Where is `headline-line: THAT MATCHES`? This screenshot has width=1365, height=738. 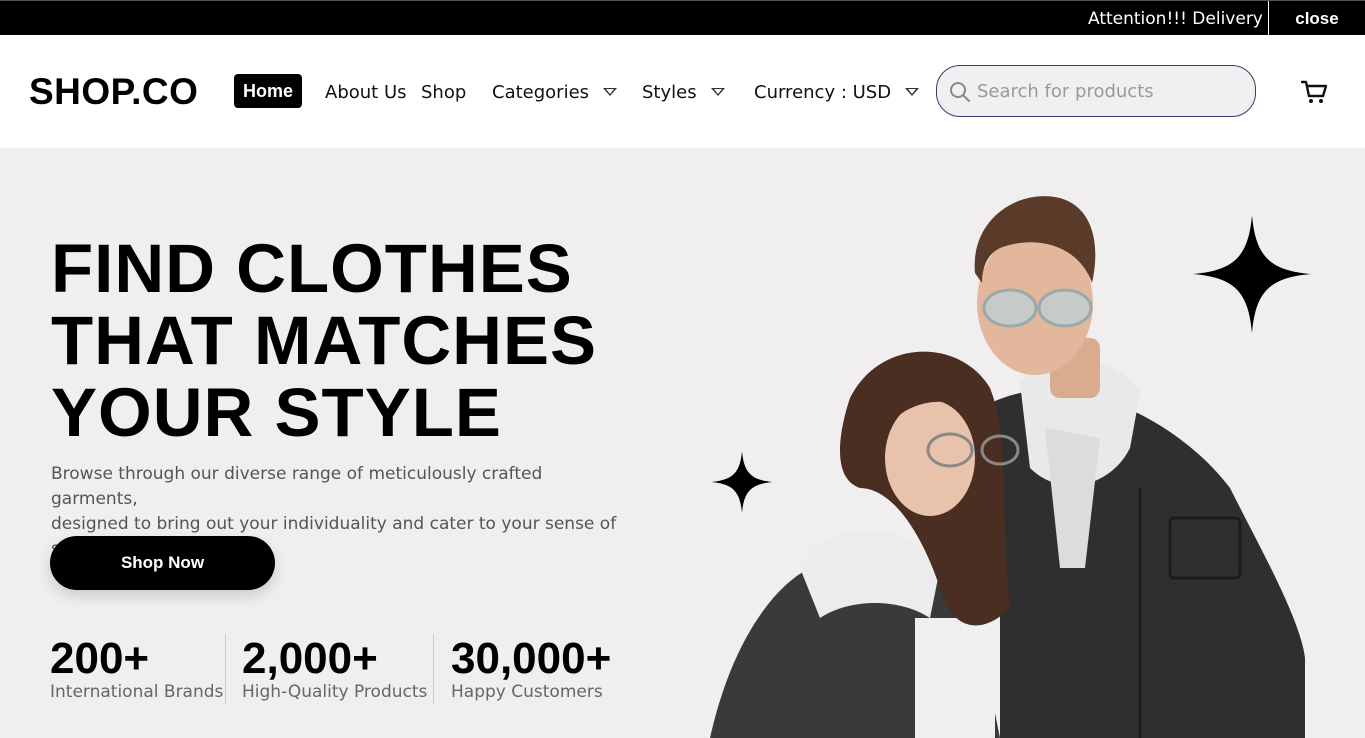
headline-line: THAT MATCHES is located at coordinates (324, 340).